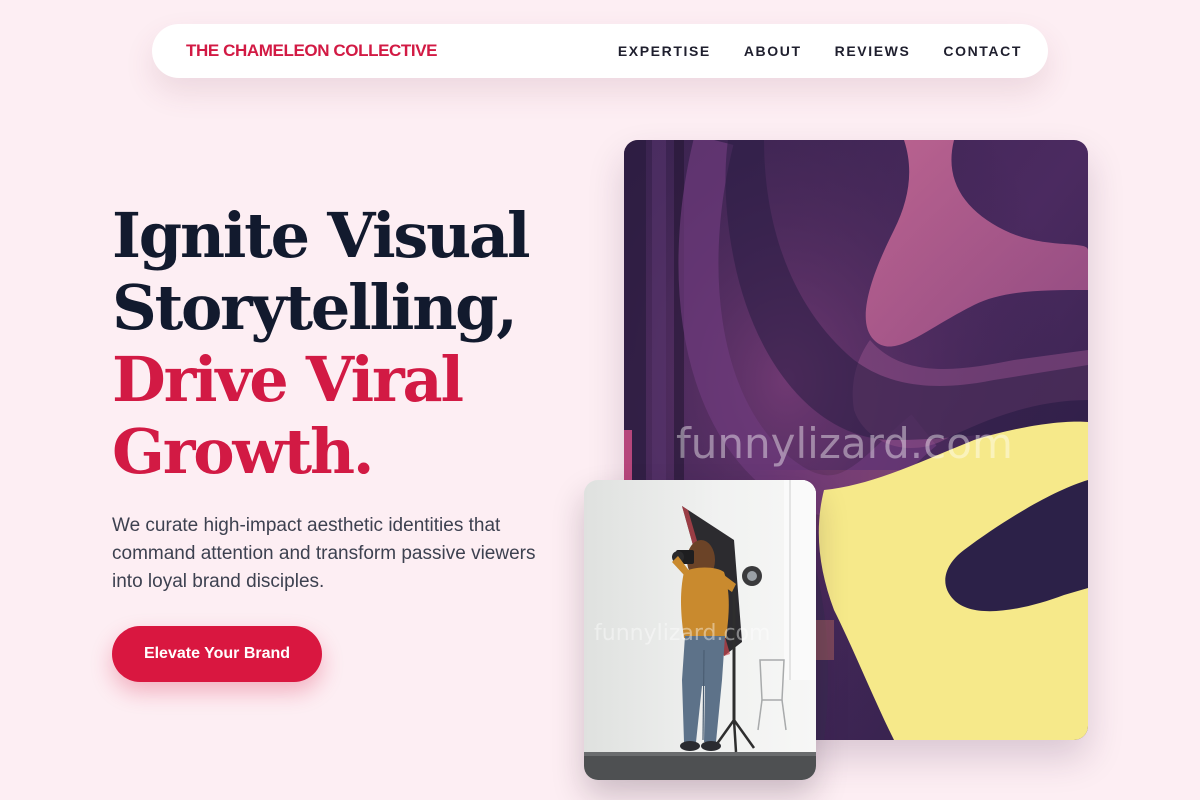  Describe the element at coordinates (311, 51) in the screenshot. I see `brand-logo-link: THE CHAMELEON COLLECTIVE` at that location.